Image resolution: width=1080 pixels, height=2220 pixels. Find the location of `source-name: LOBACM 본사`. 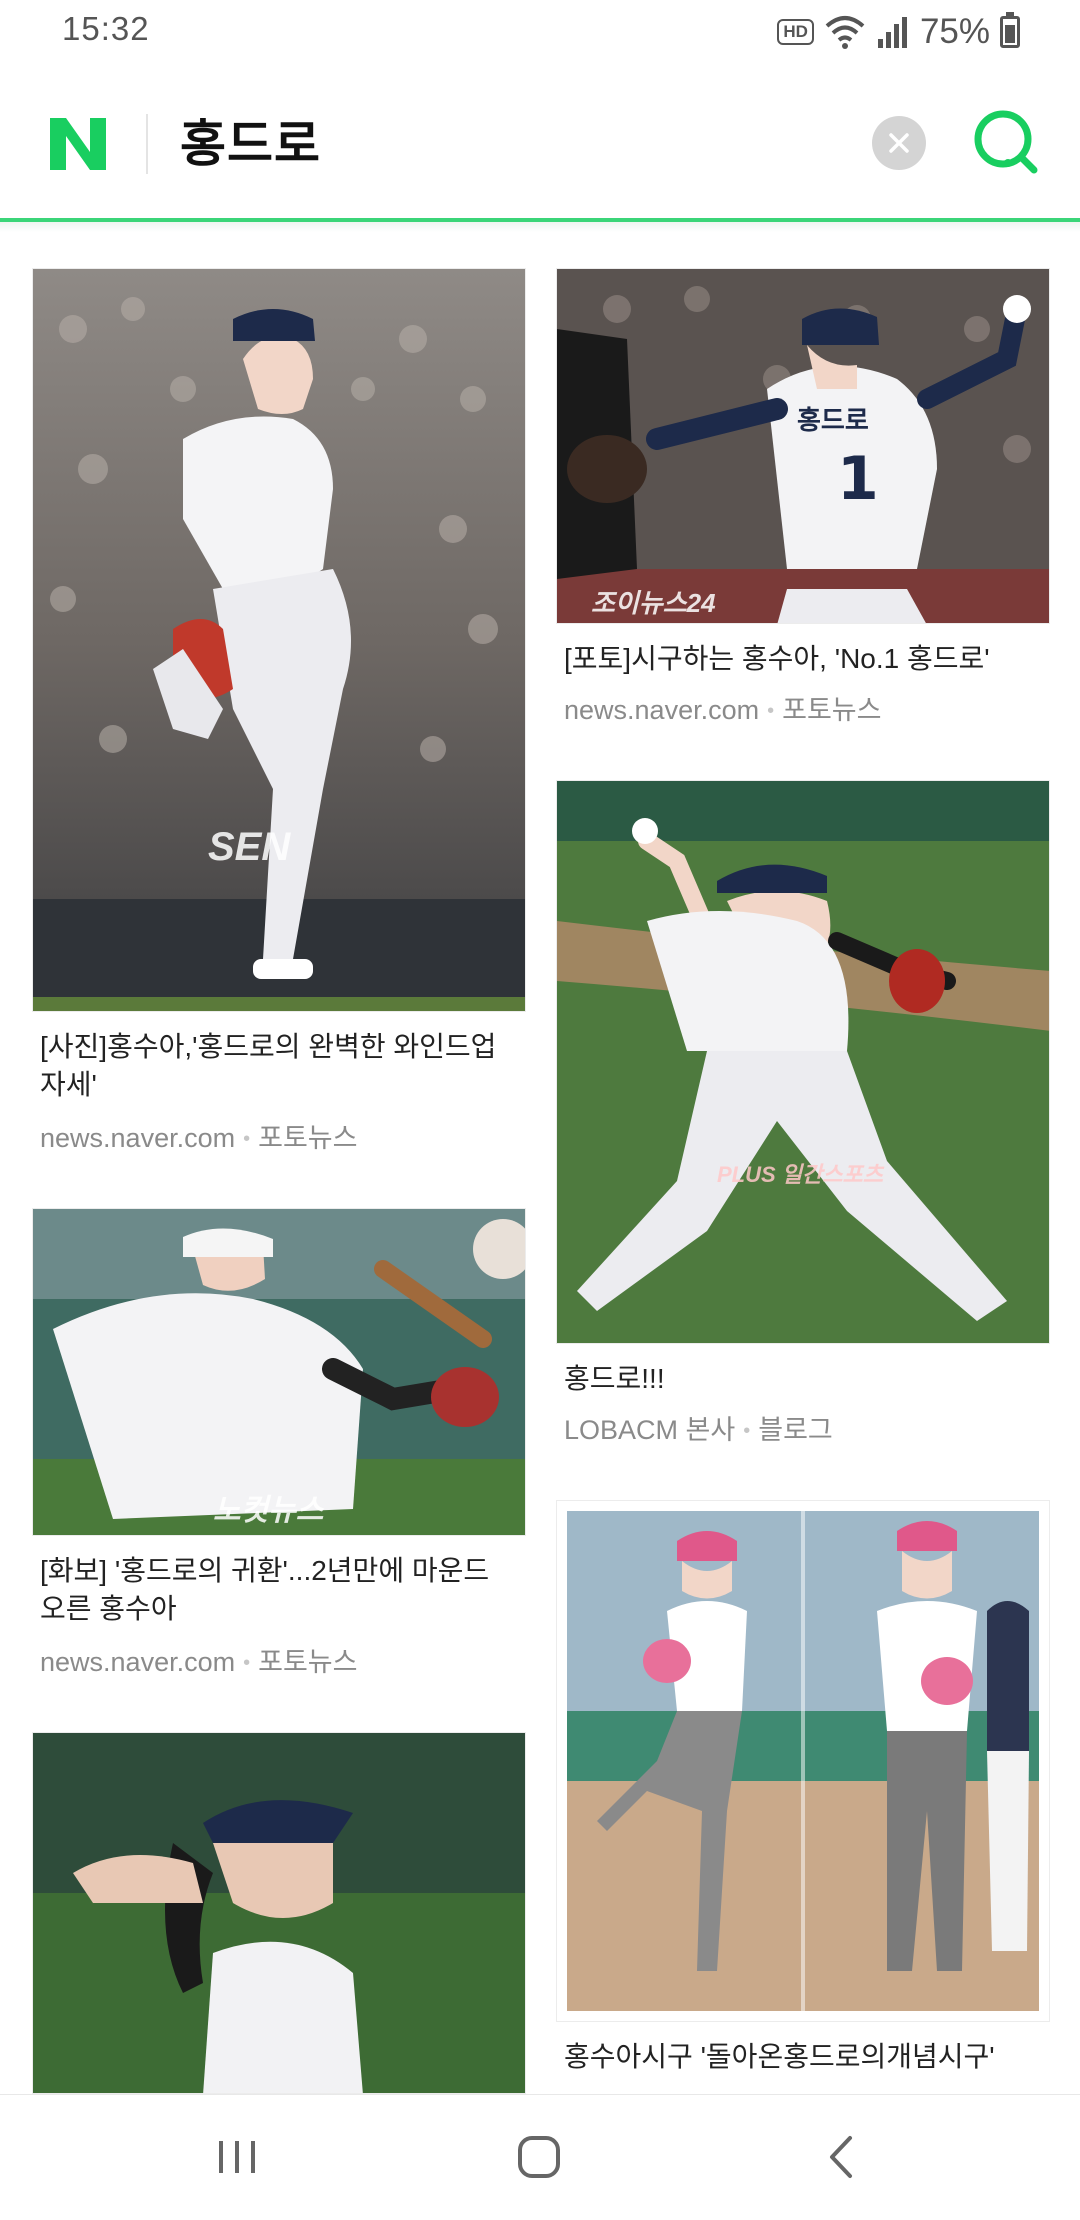

source-name: LOBACM 본사 is located at coordinates (649, 1430).